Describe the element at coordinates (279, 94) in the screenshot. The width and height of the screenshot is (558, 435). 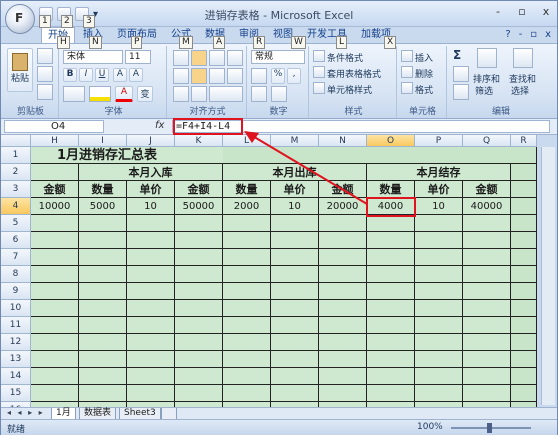
I see `decrease-decimal-icon` at that location.